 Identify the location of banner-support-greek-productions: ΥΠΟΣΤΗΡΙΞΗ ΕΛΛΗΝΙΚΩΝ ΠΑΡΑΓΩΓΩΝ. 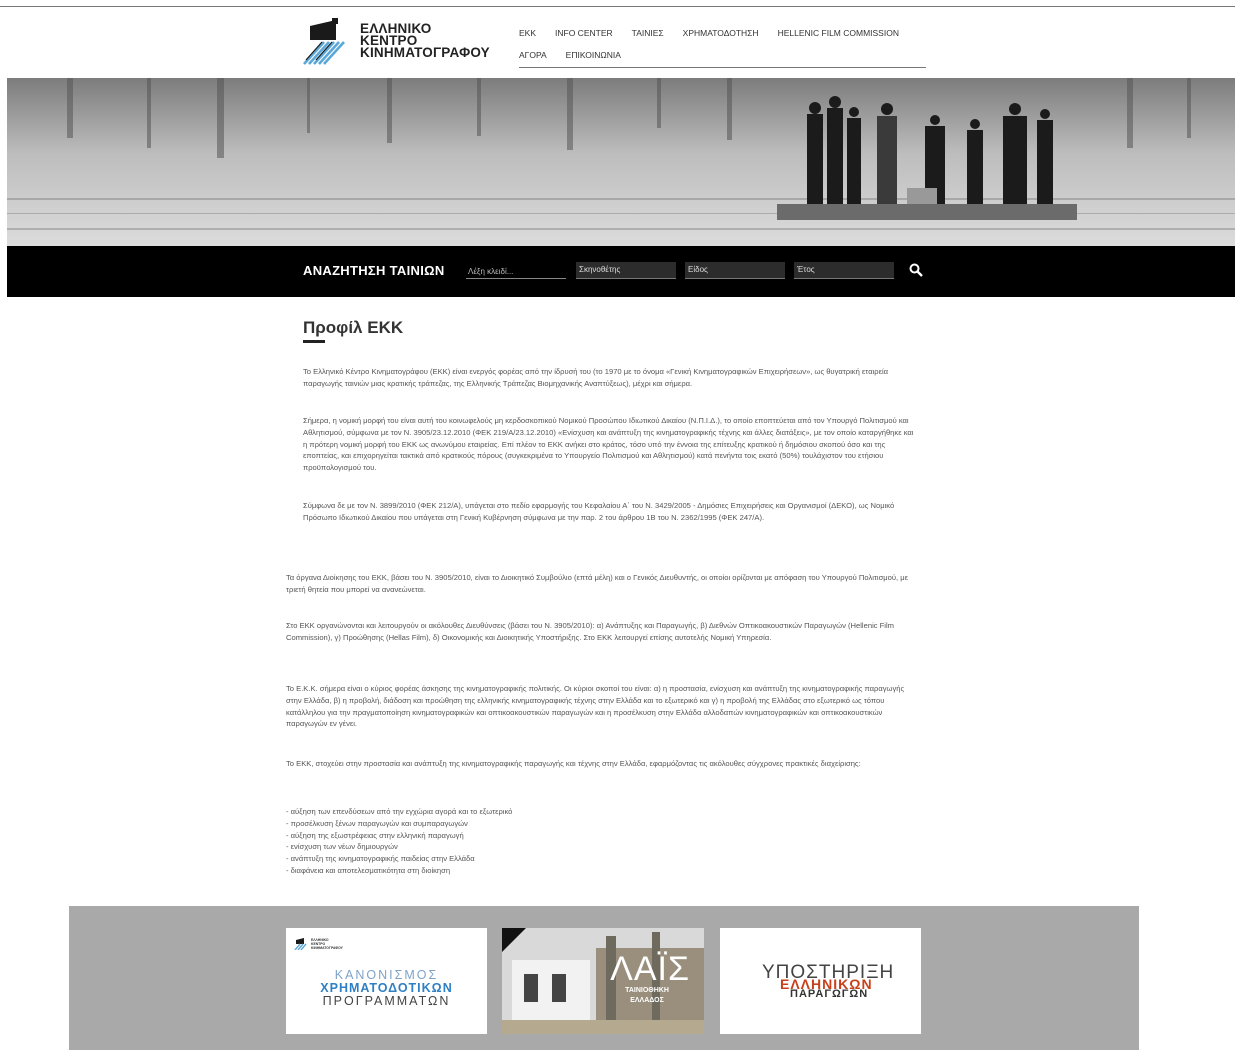
(820, 981).